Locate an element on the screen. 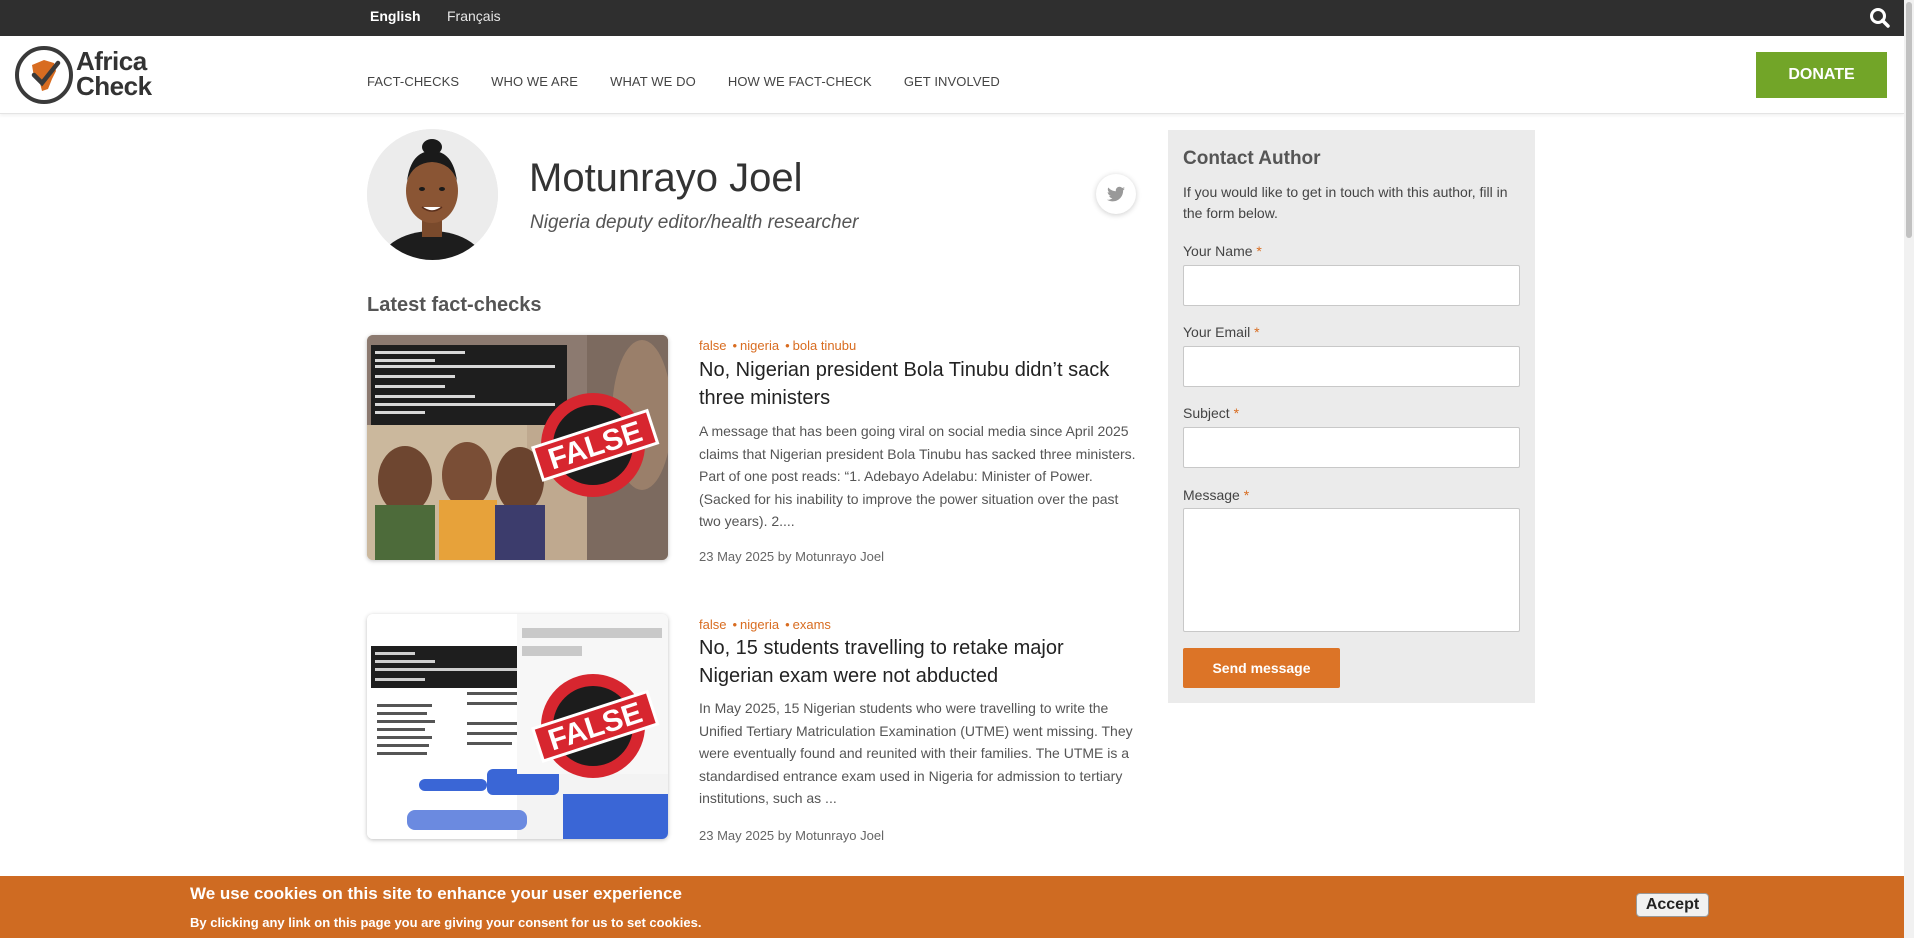 The height and width of the screenshot is (938, 1914). message-textarea is located at coordinates (1351, 570).